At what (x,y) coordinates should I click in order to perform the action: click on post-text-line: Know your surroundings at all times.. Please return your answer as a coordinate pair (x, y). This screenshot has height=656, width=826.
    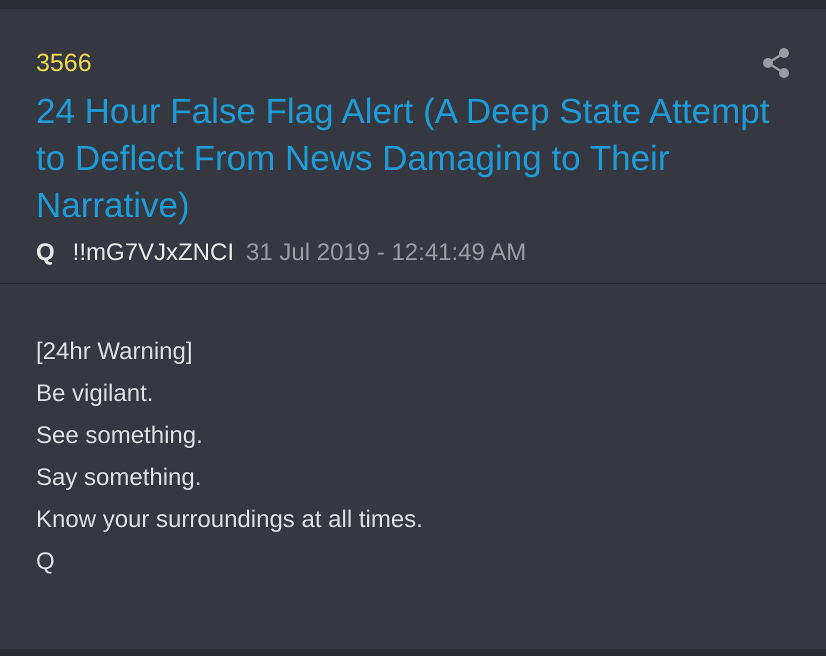
    Looking at the image, I should click on (230, 520).